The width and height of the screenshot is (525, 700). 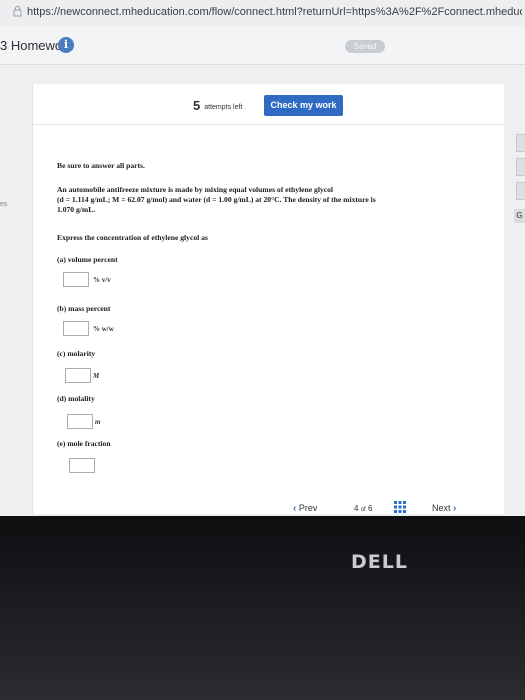 What do you see at coordinates (98, 422) in the screenshot?
I see `molality-unit: m` at bounding box center [98, 422].